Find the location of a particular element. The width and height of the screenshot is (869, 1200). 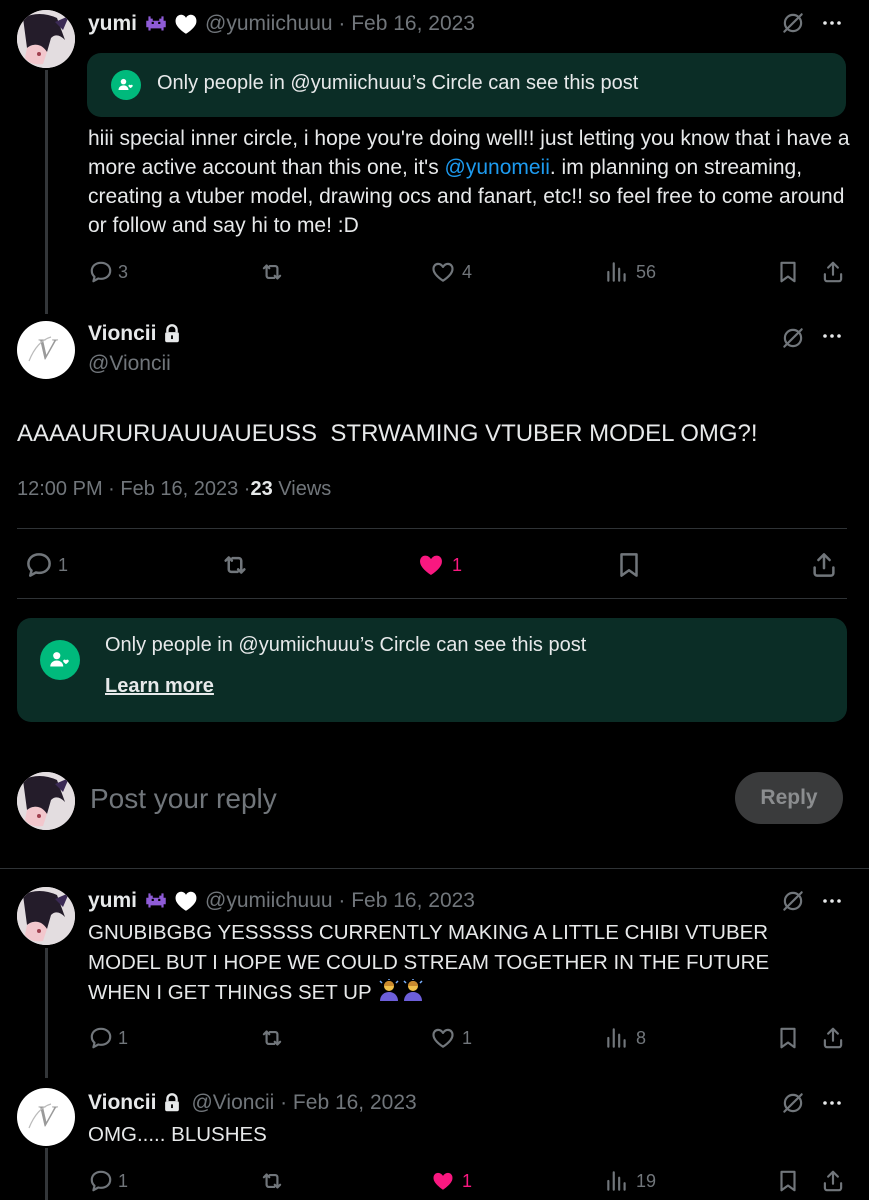

tweet-text: OMG..... BLUSHES is located at coordinates (177, 1134).